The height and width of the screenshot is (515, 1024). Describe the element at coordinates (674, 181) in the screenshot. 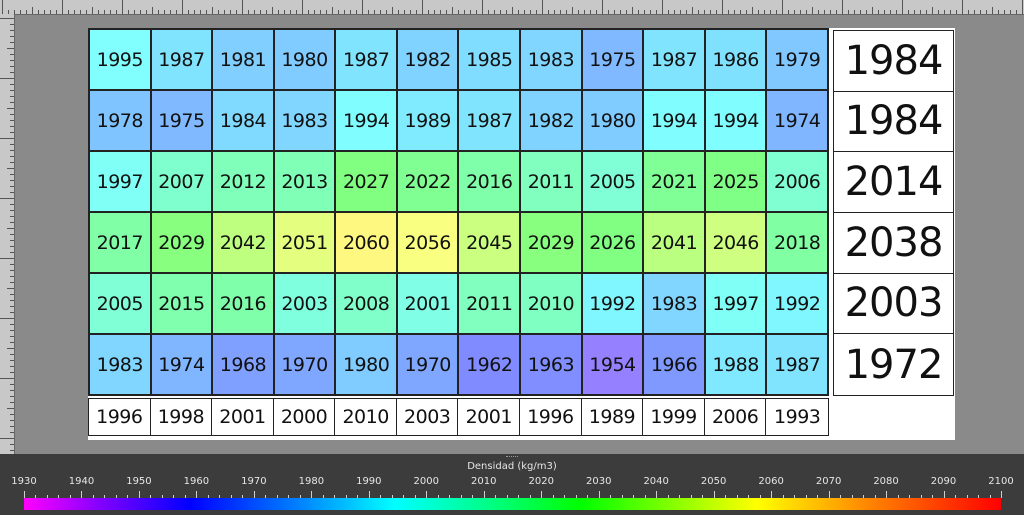

I see `heatmap-cell: 2021` at that location.